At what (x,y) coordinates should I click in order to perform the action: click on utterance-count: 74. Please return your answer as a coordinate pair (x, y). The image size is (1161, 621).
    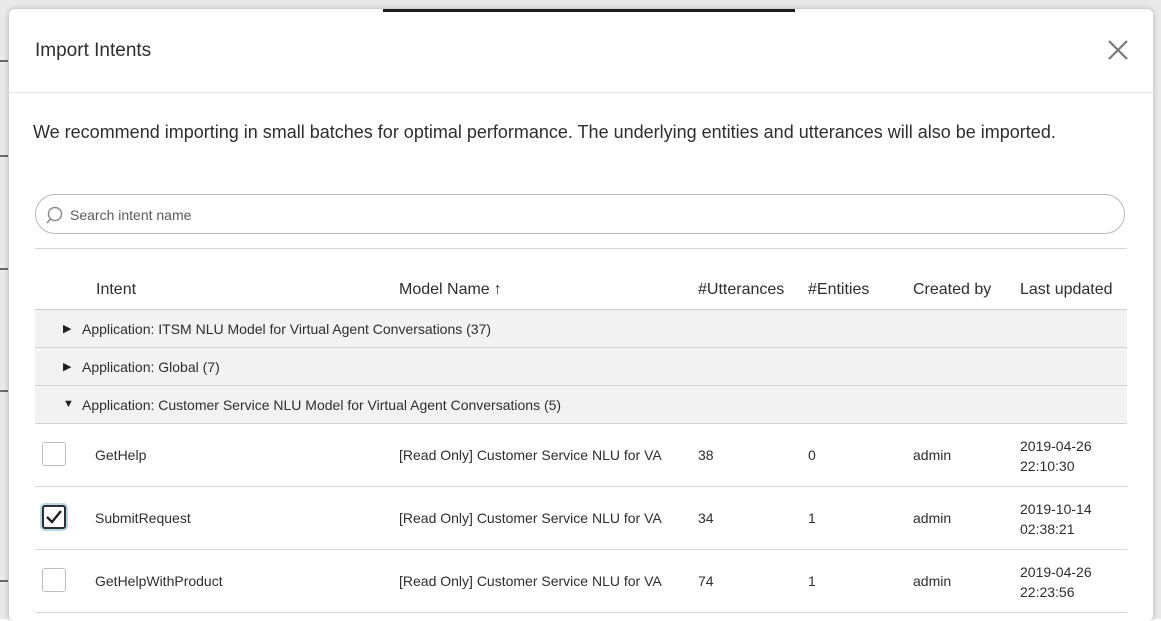
    Looking at the image, I should click on (706, 581).